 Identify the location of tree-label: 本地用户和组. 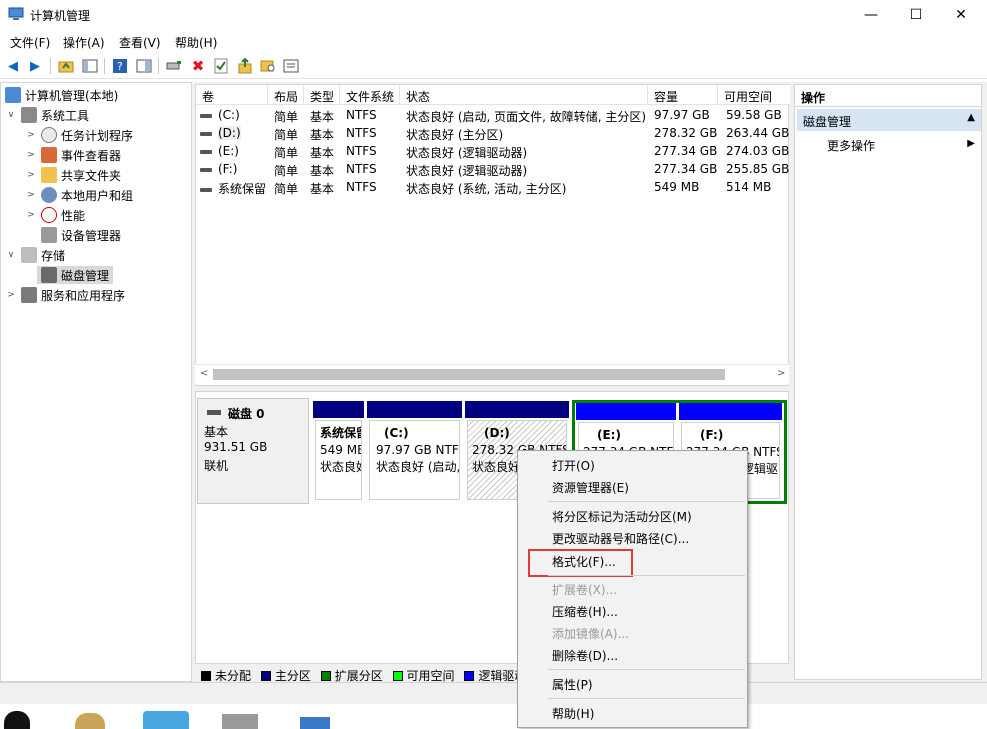
(97, 195).